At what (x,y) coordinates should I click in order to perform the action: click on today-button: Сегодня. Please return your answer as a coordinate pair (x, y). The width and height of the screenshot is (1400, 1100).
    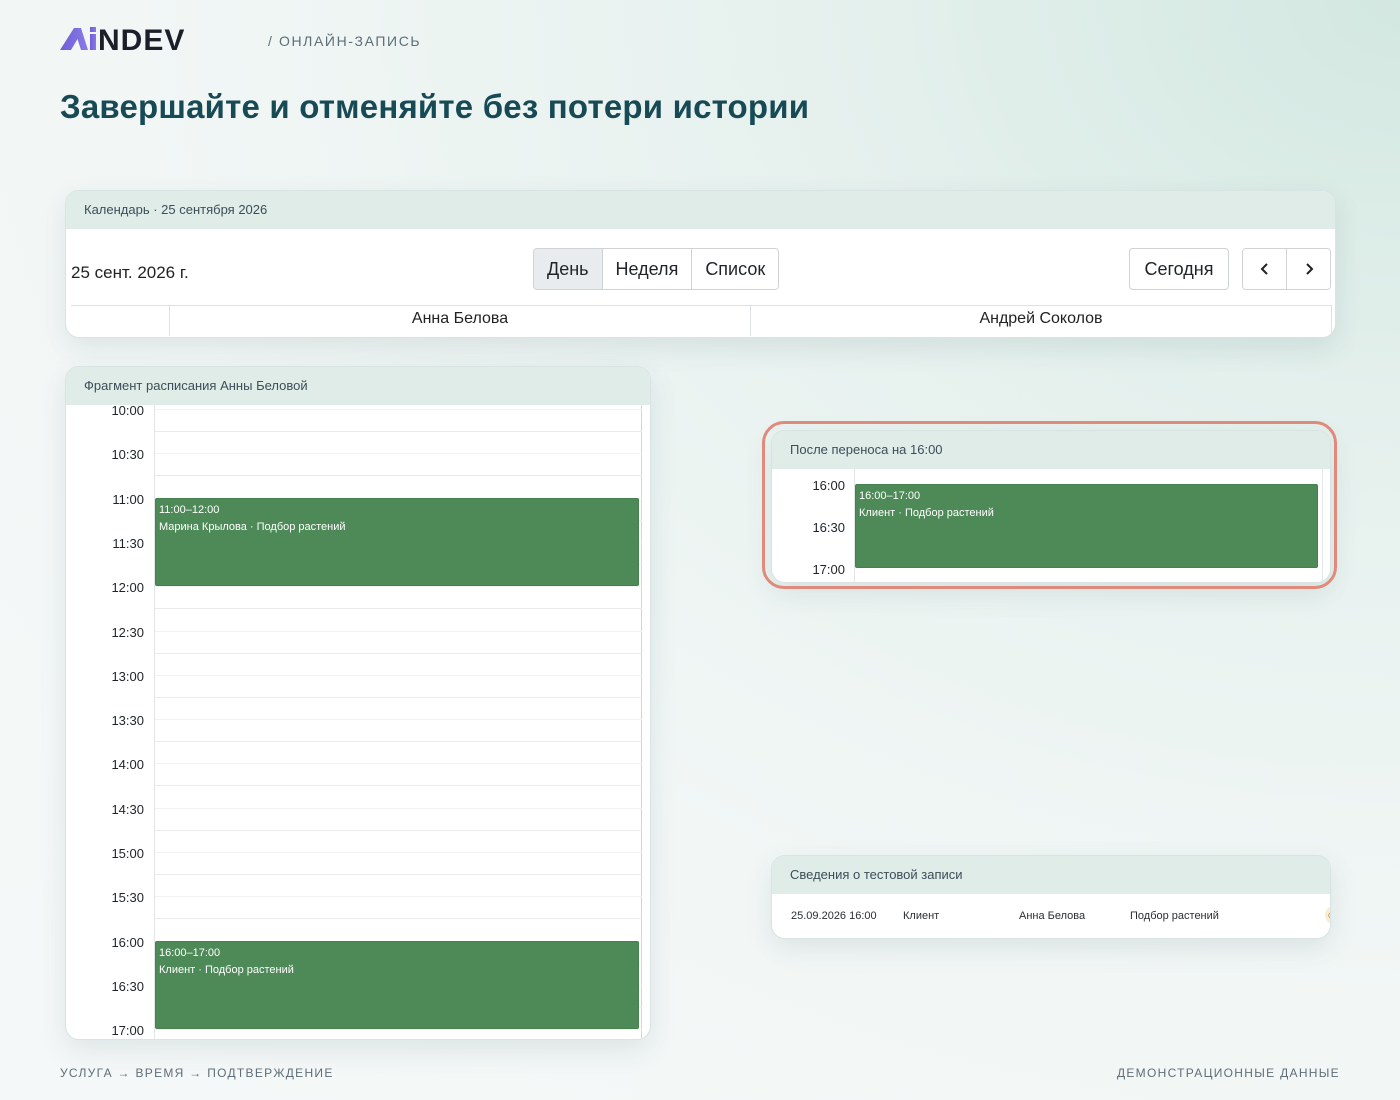
    Looking at the image, I should click on (1179, 269).